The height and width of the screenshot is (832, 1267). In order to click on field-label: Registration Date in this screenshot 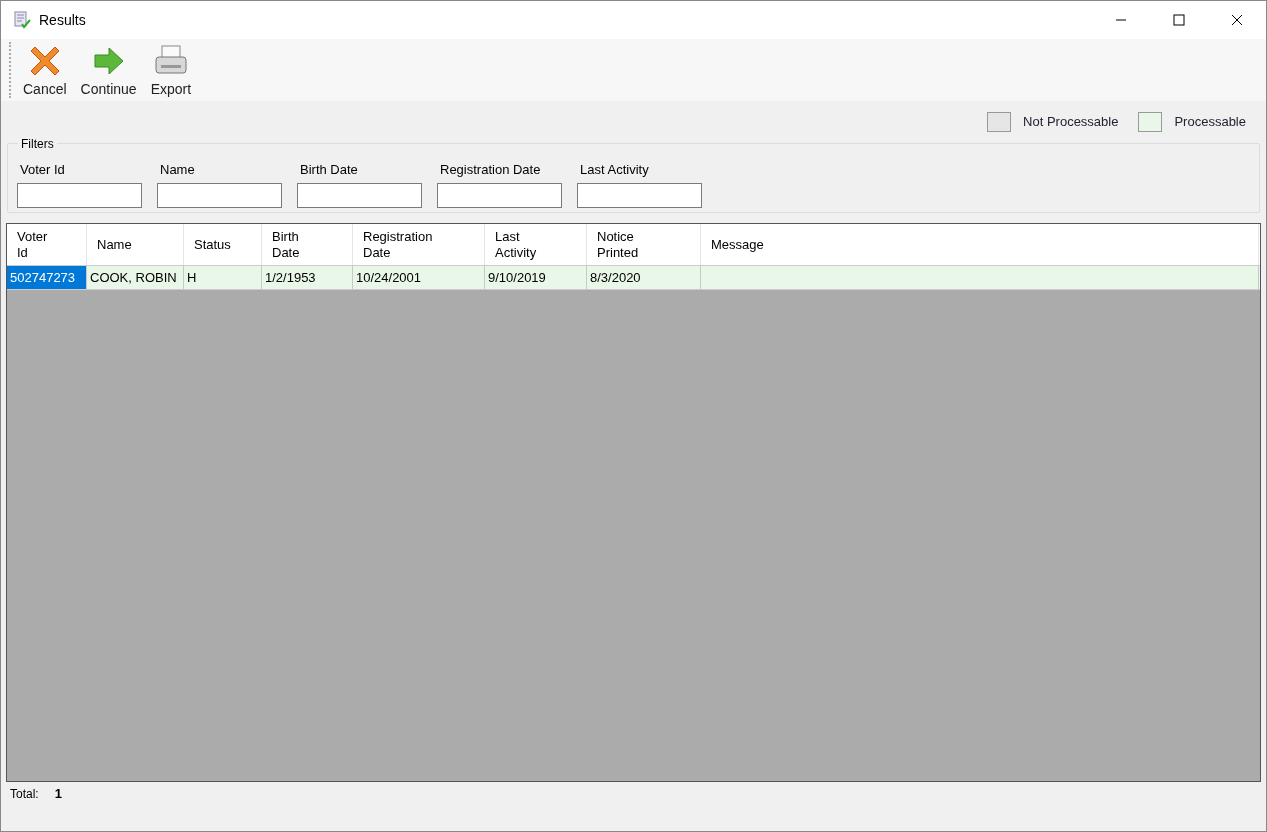, I will do `click(490, 170)`.